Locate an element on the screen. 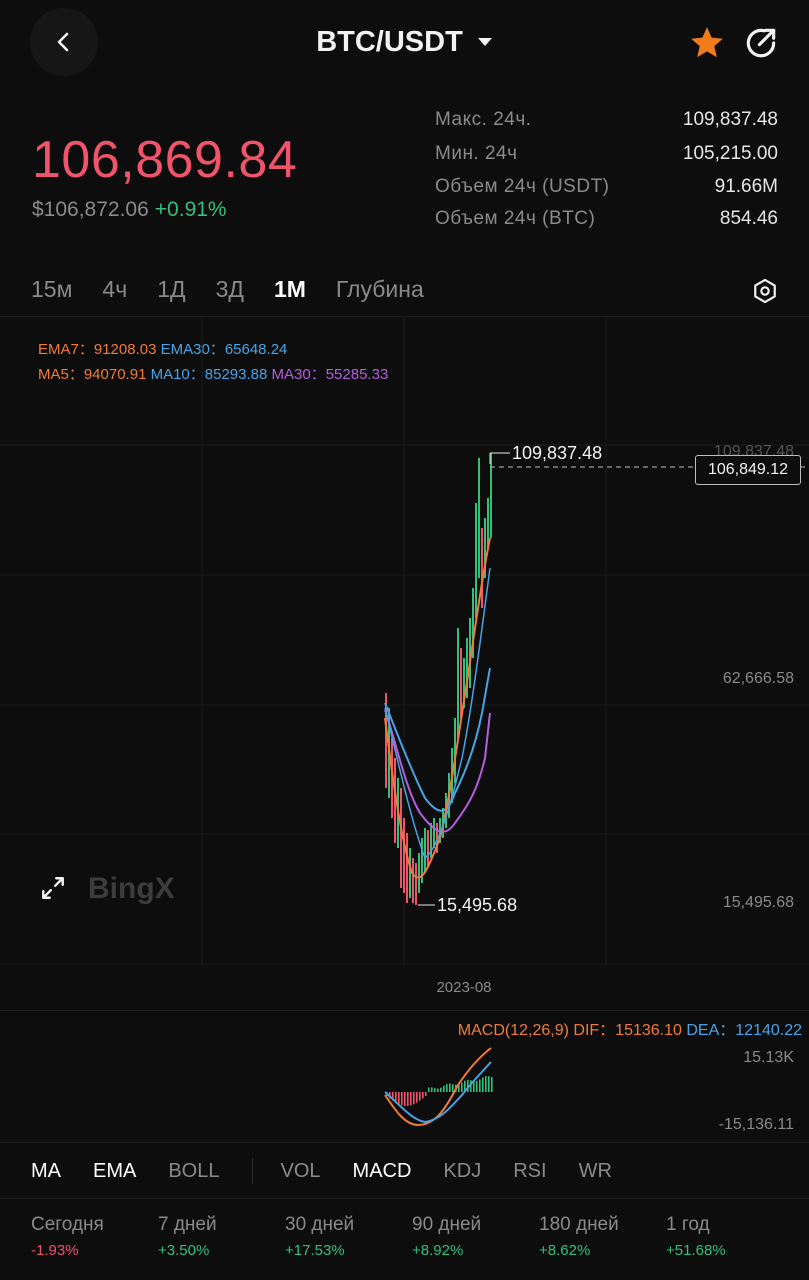 The image size is (809, 1280). tab-ema: EMA is located at coordinates (114, 1171).